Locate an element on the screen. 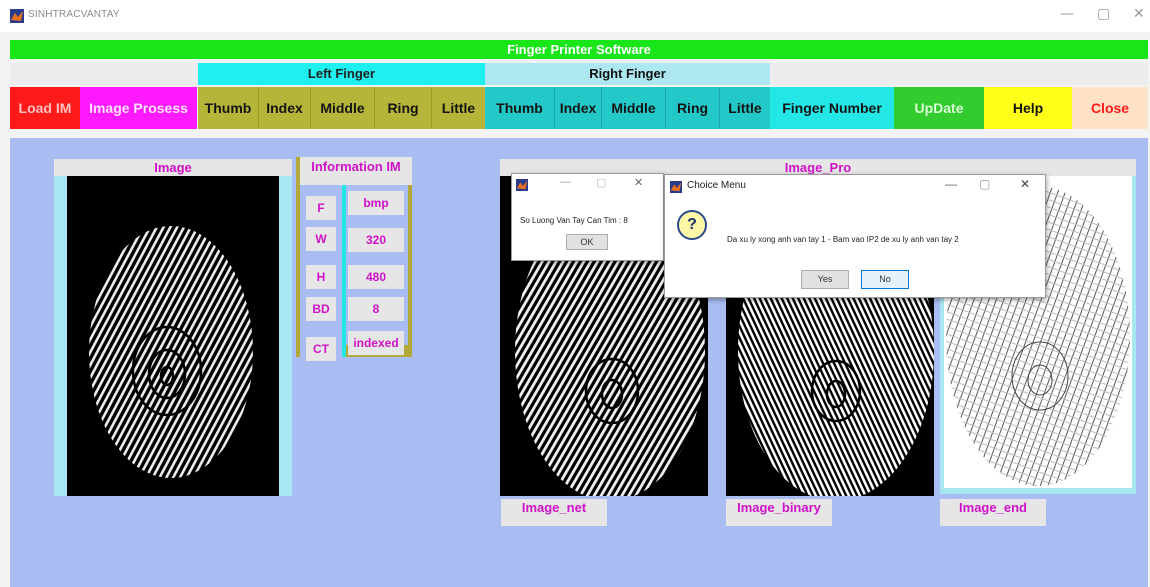  window-title: SINHTRACVANTAY is located at coordinates (74, 14).